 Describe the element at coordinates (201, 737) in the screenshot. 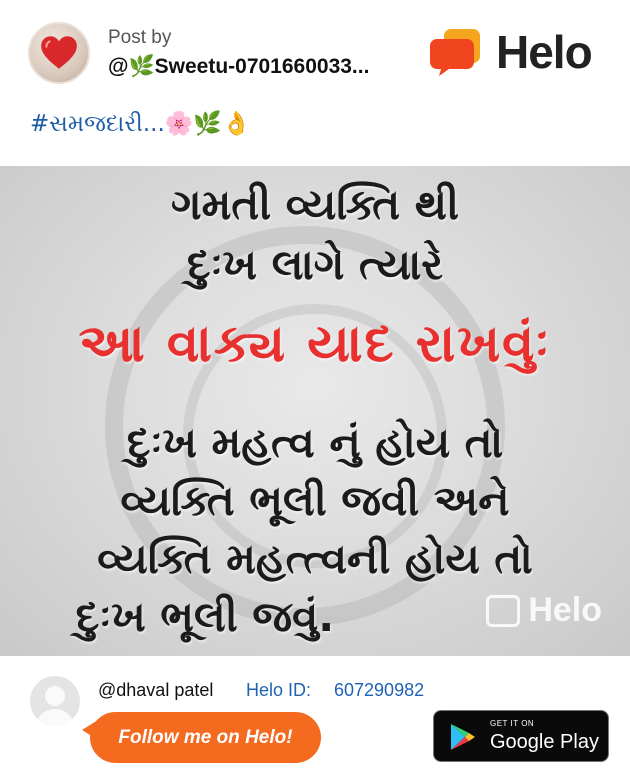

I see `follow-button: Follow me on Helo!` at that location.